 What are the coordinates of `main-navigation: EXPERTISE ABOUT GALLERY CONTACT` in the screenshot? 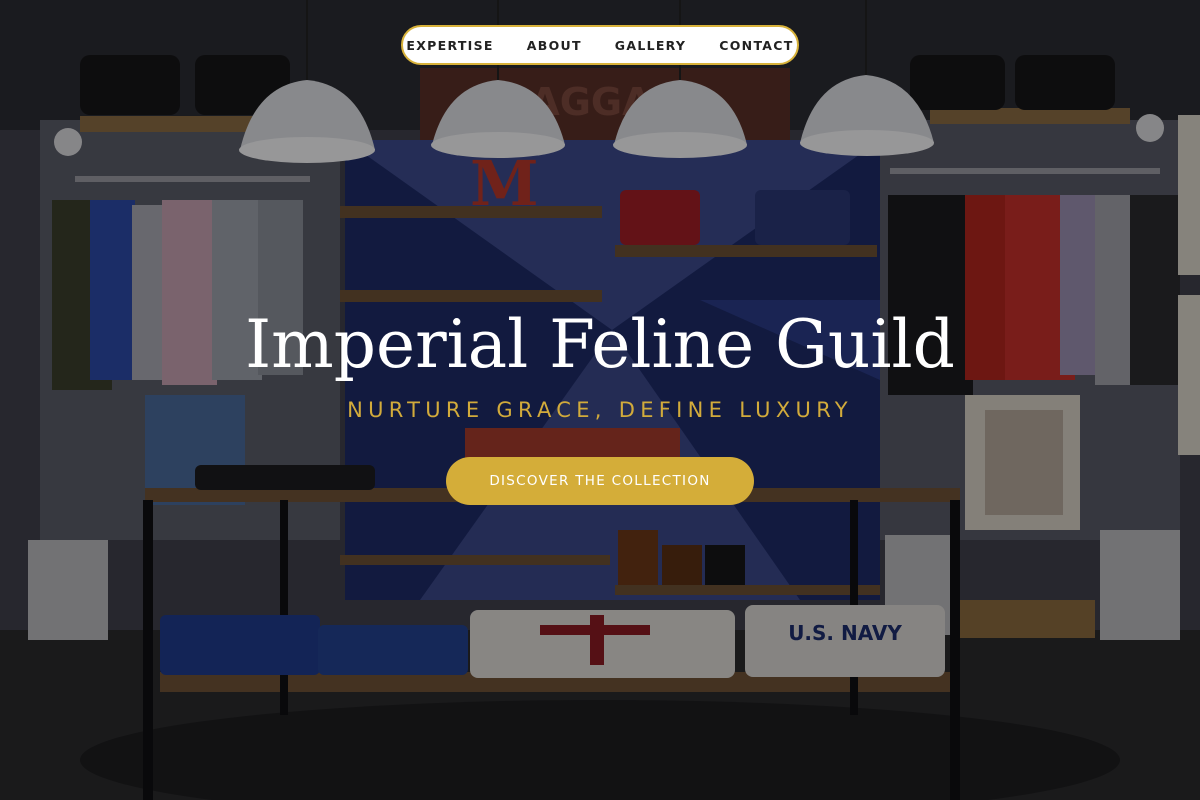 It's located at (600, 45).